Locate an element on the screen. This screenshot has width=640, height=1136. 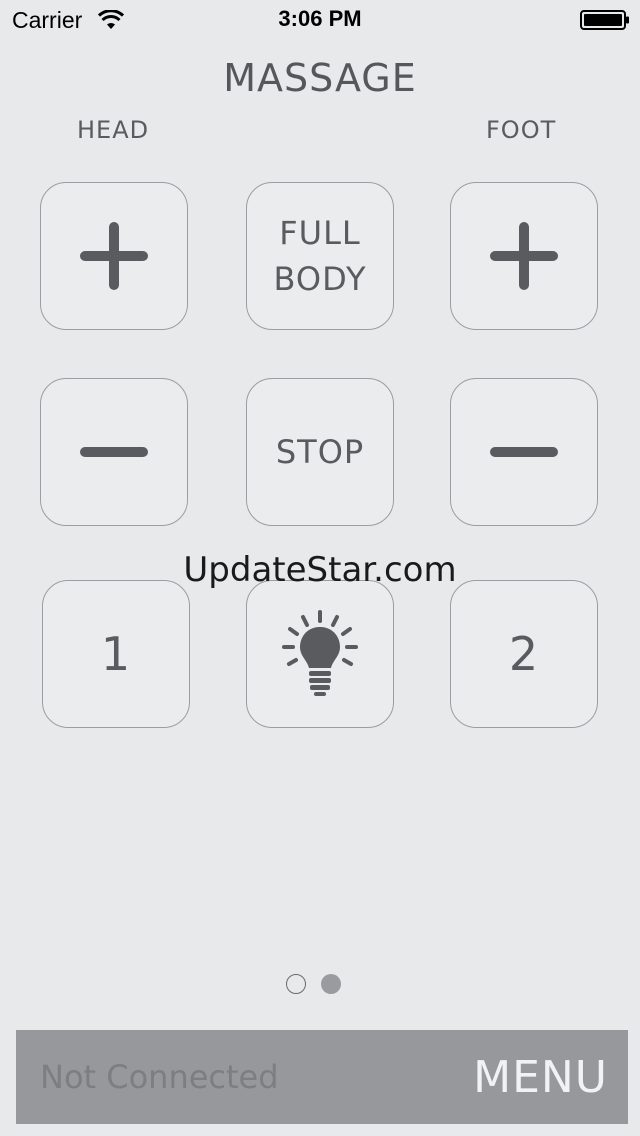
foot-up-button is located at coordinates (524, 256).